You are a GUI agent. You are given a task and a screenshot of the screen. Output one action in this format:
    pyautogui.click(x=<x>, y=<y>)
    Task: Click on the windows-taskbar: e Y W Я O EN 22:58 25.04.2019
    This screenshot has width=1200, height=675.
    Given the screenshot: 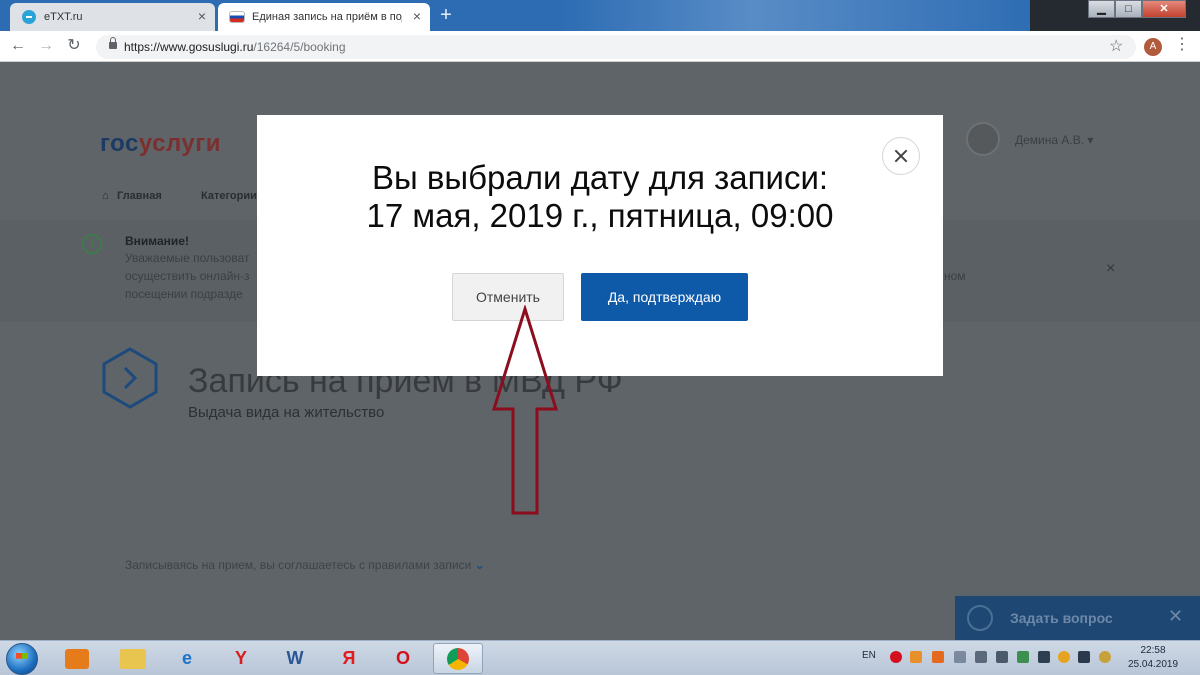 What is the action you would take?
    pyautogui.click(x=600, y=657)
    